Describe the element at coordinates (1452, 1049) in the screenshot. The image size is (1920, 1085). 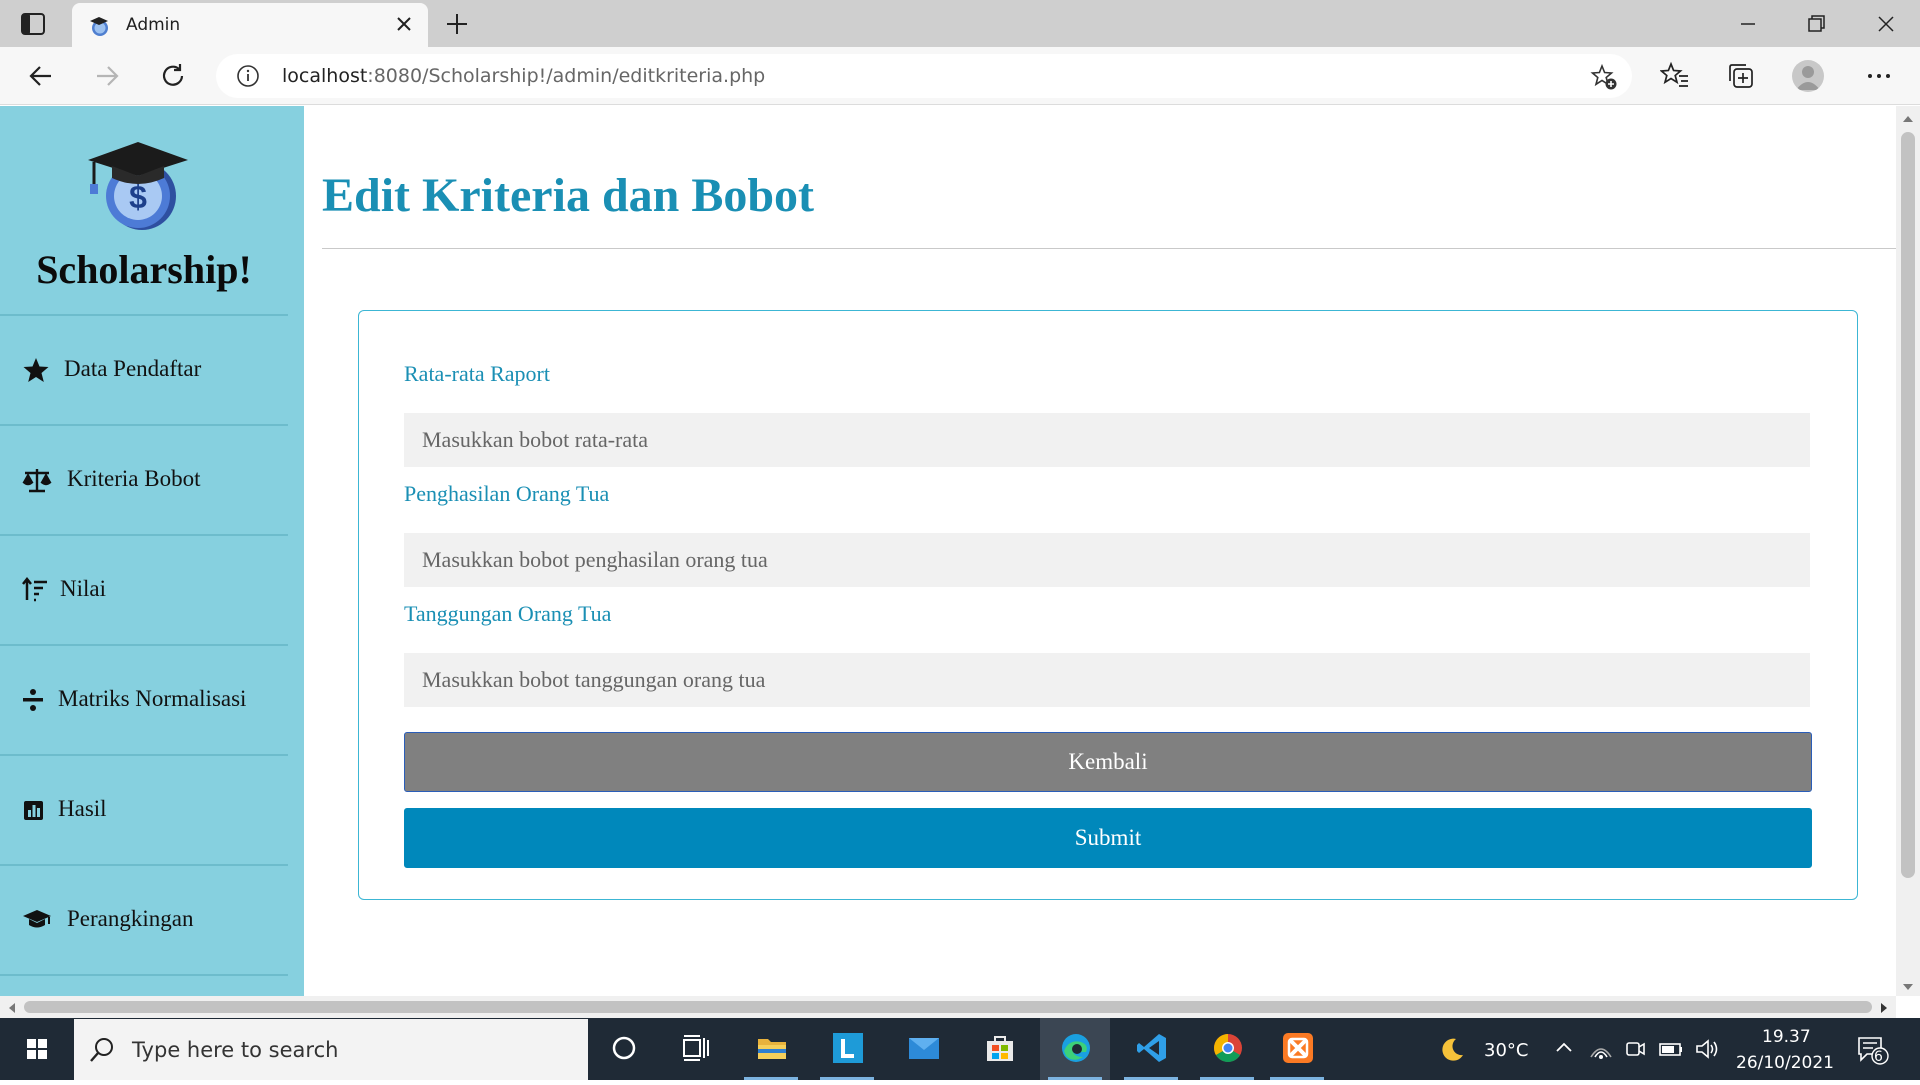
I see `weather-moon-icon` at that location.